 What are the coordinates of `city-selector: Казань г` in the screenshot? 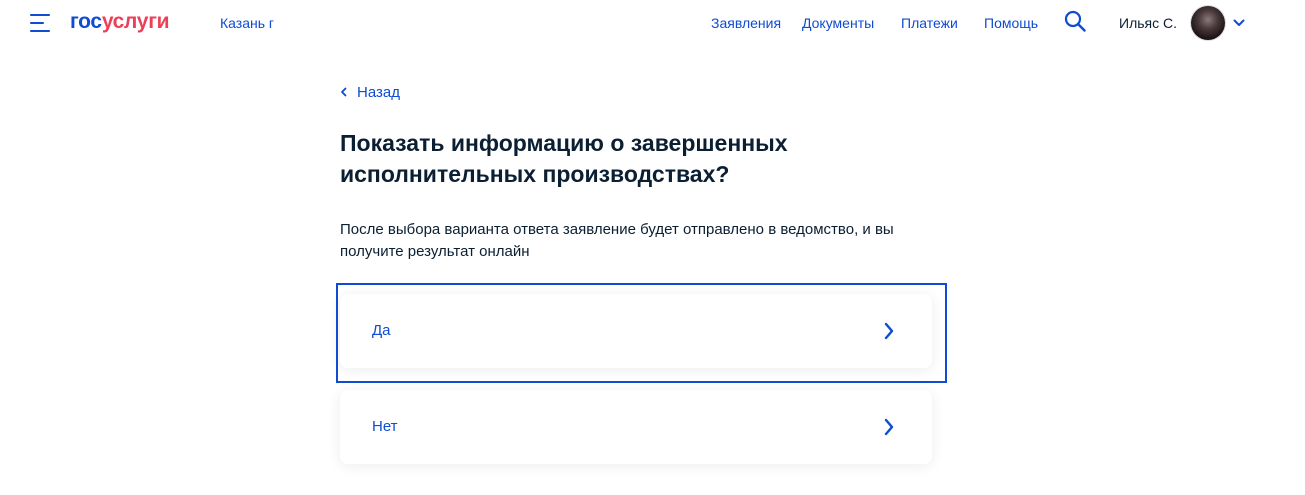 It's located at (247, 23).